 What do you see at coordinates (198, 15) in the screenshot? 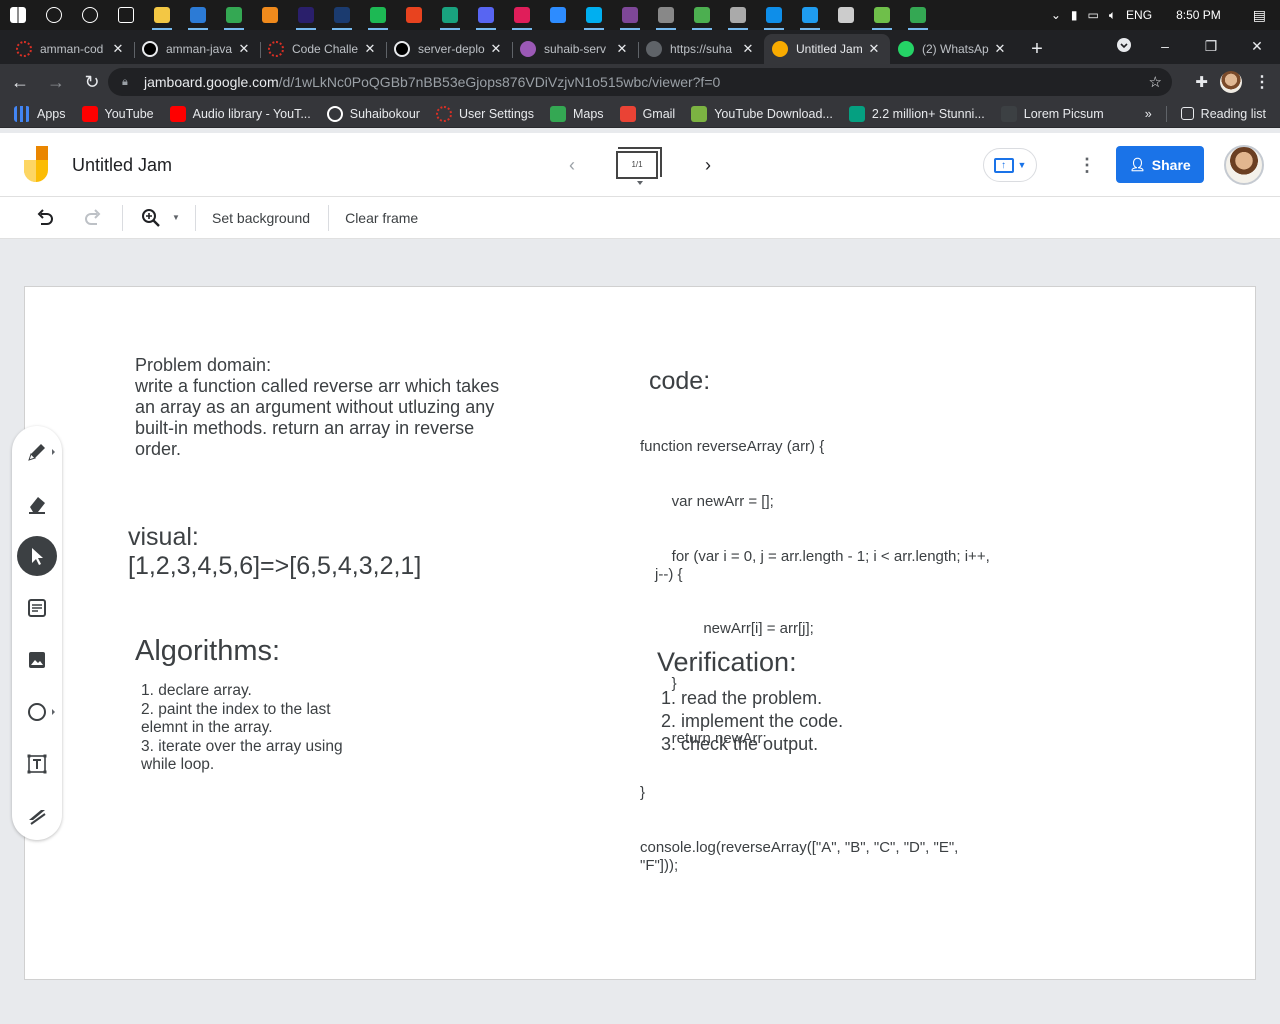
I see `mail-taskbar-button` at bounding box center [198, 15].